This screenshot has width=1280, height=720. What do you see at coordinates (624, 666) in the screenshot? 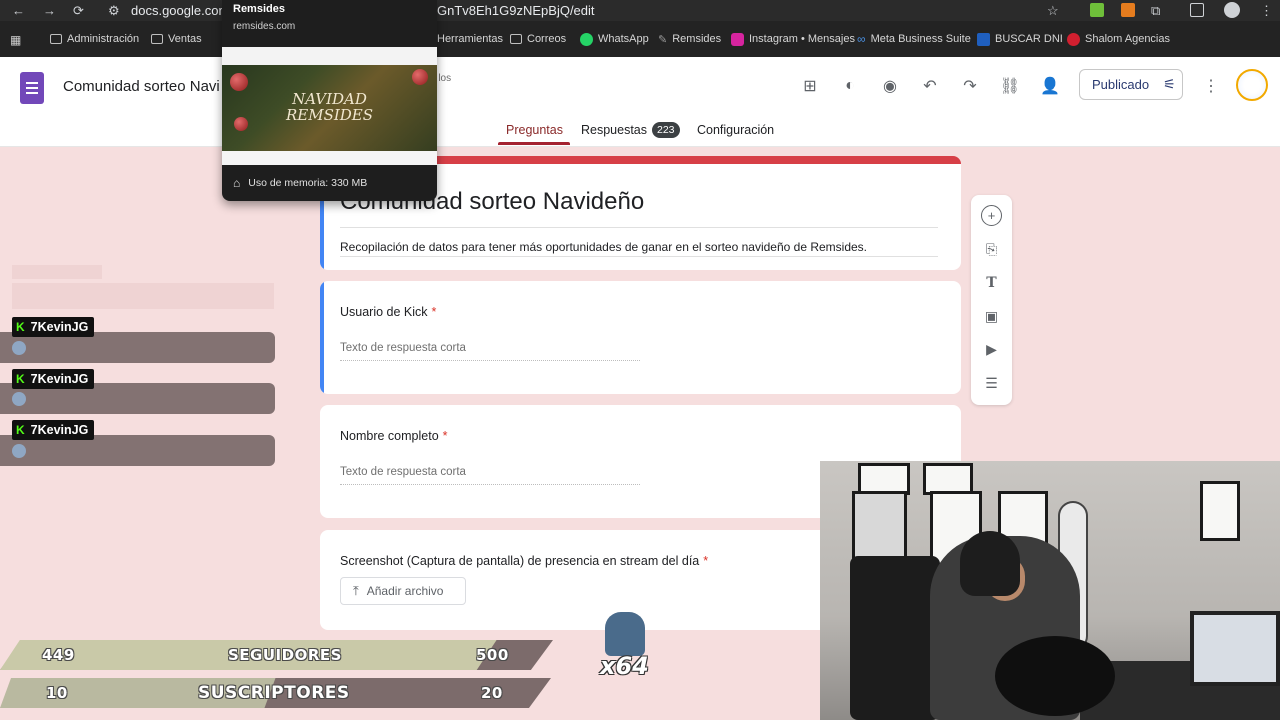
I see `emote-combo-count: x64` at bounding box center [624, 666].